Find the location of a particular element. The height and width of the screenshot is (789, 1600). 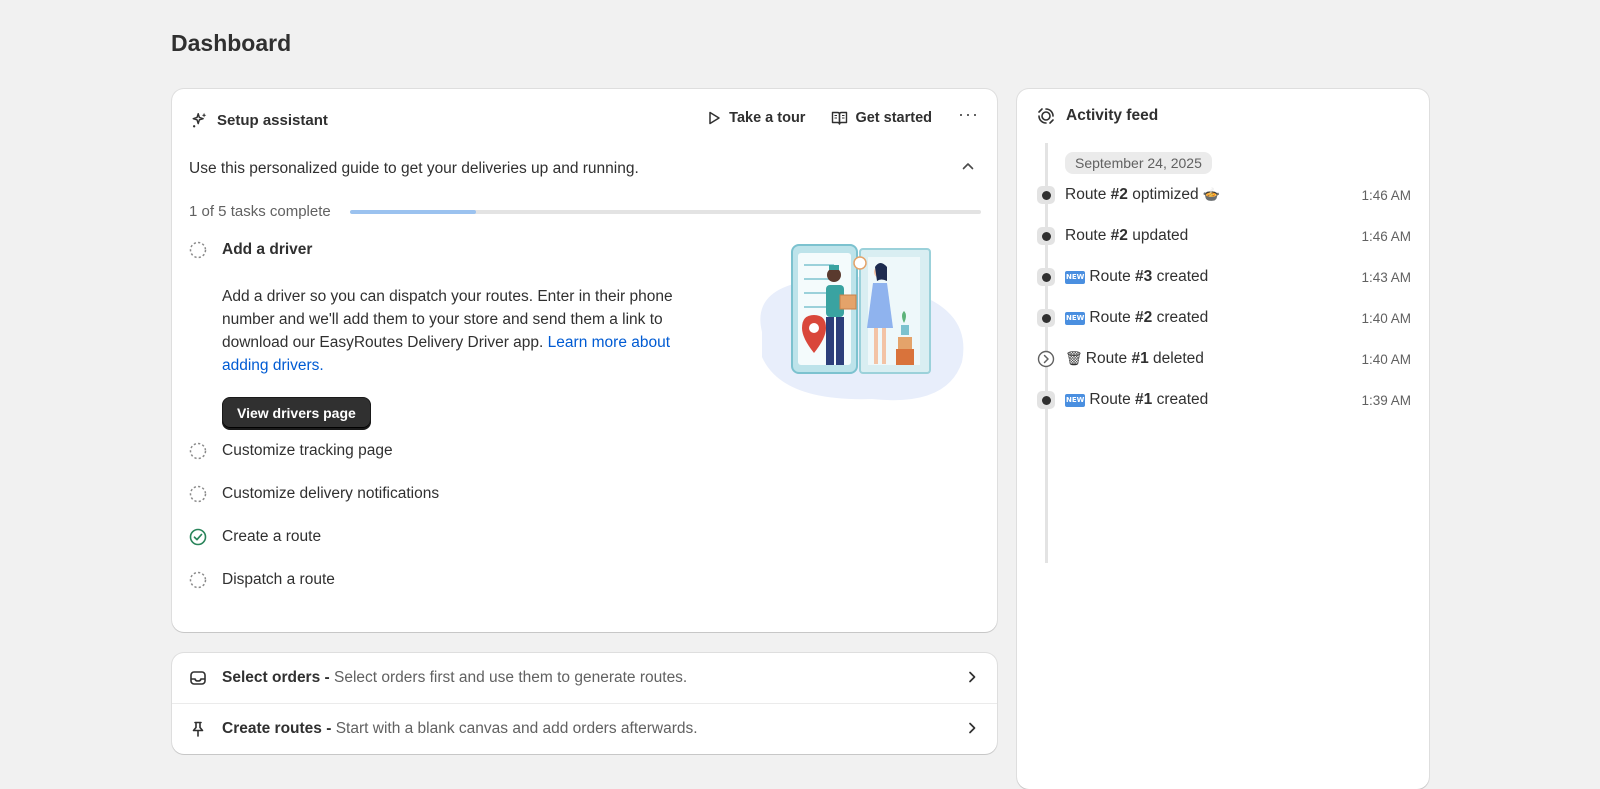

progress-bar is located at coordinates (665, 211).